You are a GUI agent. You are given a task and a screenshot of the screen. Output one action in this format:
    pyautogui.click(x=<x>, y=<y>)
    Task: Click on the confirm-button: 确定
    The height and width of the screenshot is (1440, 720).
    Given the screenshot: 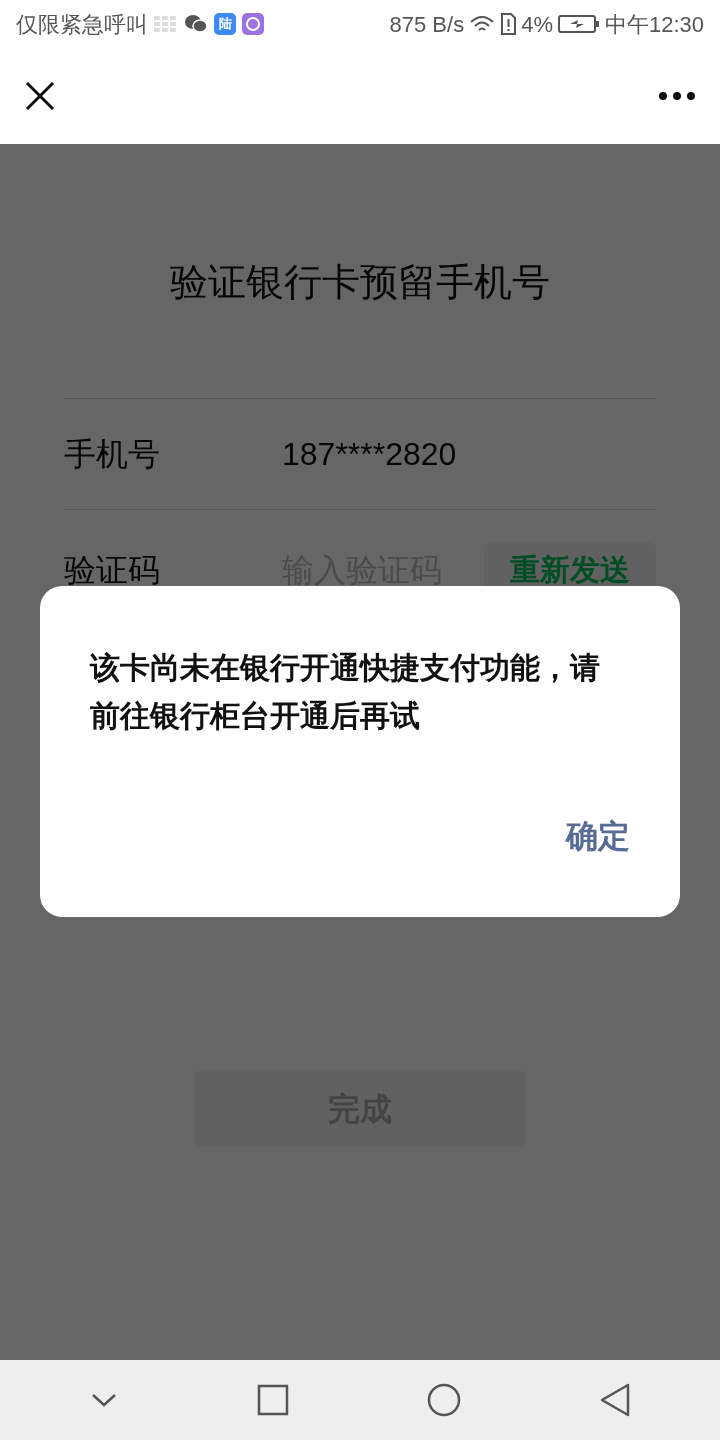 What is the action you would take?
    pyautogui.click(x=598, y=836)
    